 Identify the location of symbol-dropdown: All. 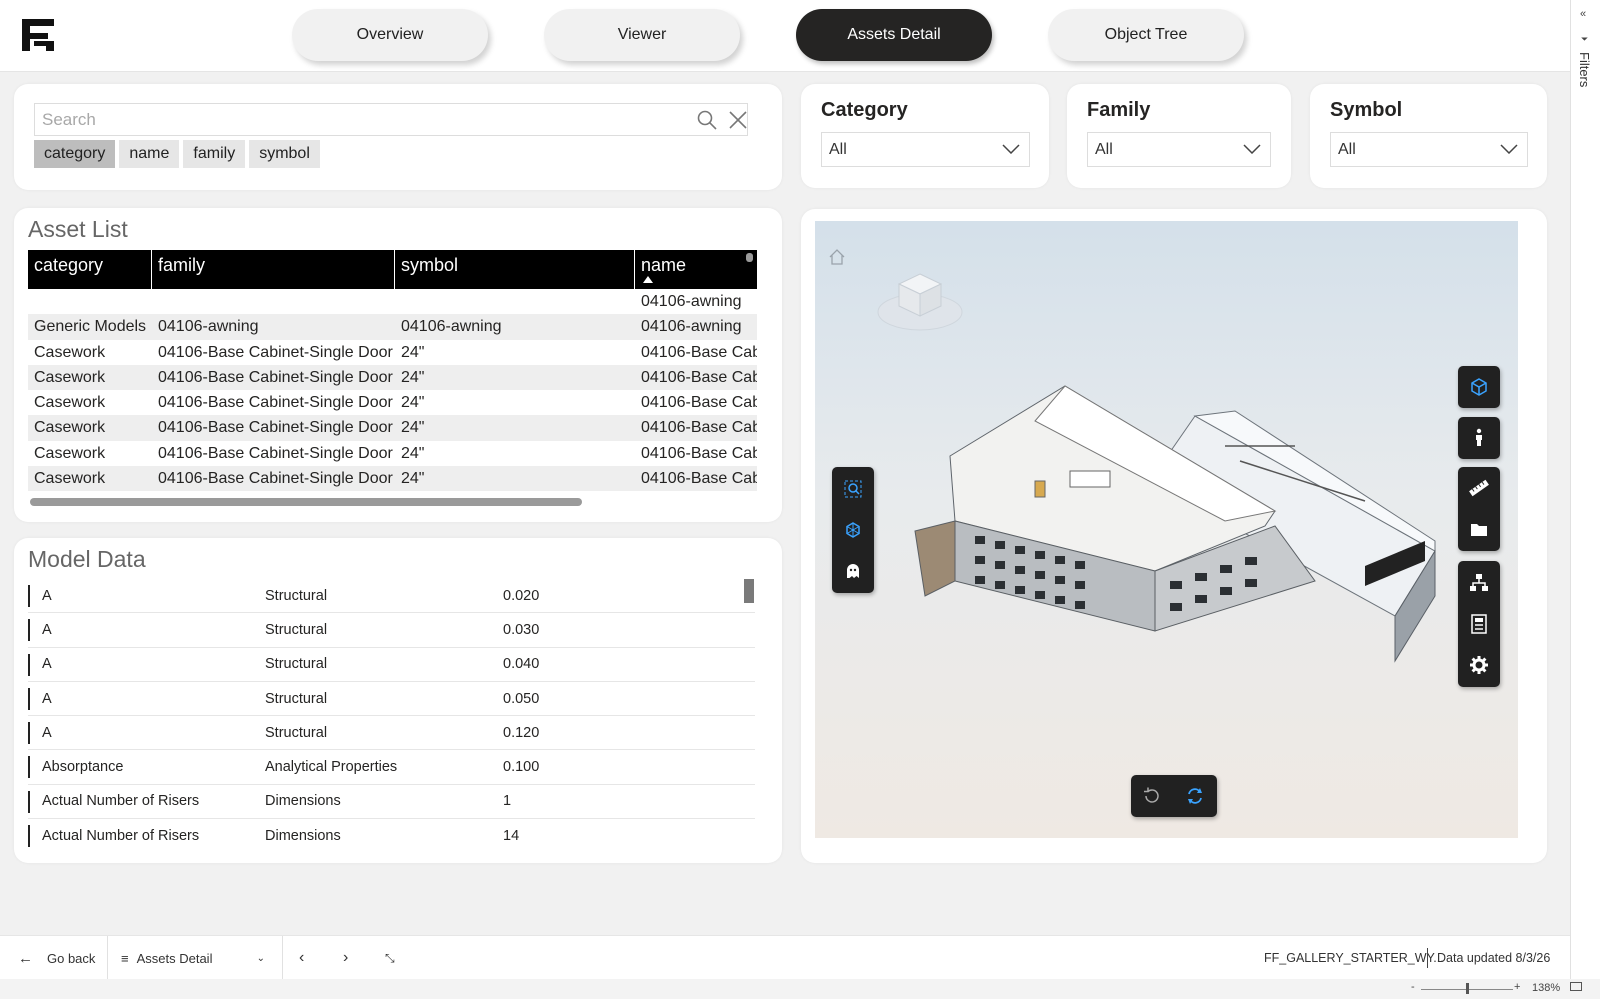
(1429, 149).